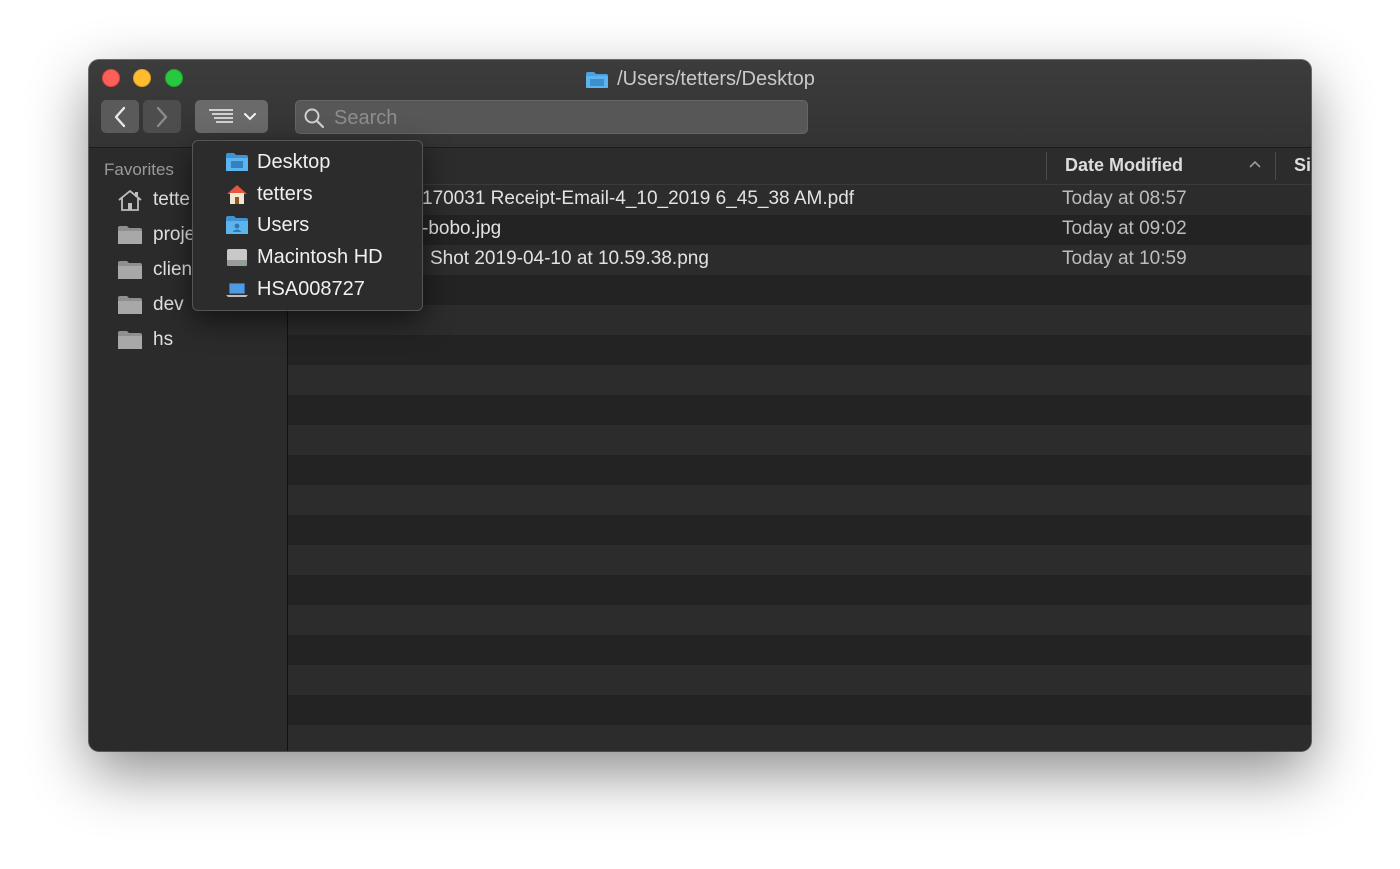 The width and height of the screenshot is (1400, 869). I want to click on search-icon, so click(314, 118).